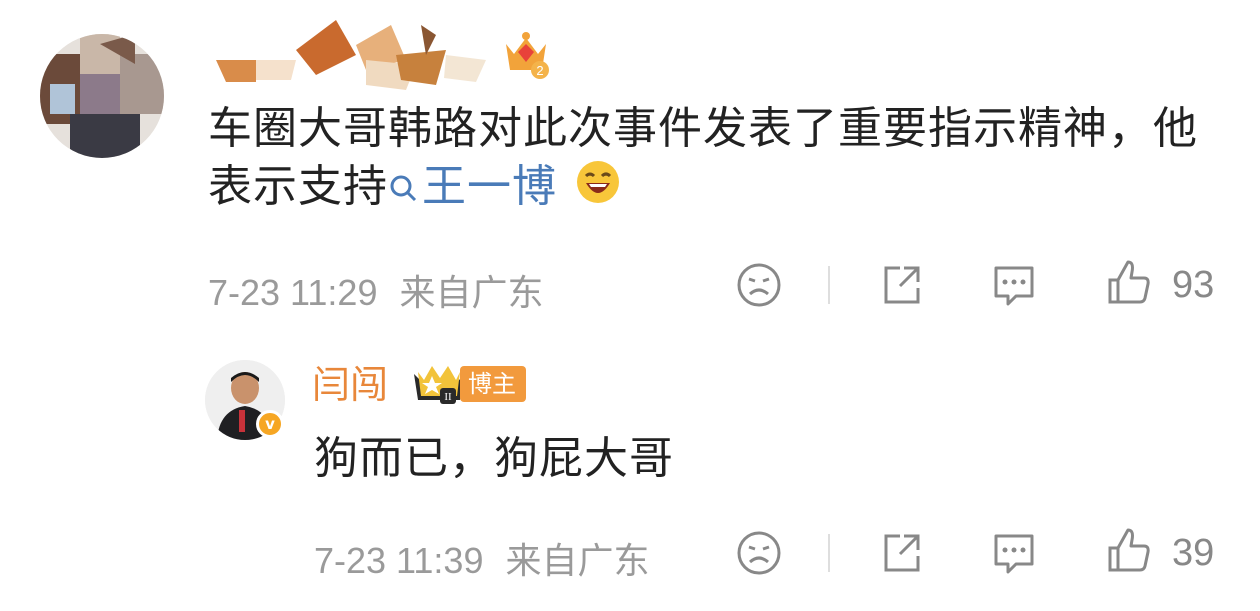 The width and height of the screenshot is (1260, 611). What do you see at coordinates (293, 292) in the screenshot?
I see `timestamp: 7-23 11:29` at bounding box center [293, 292].